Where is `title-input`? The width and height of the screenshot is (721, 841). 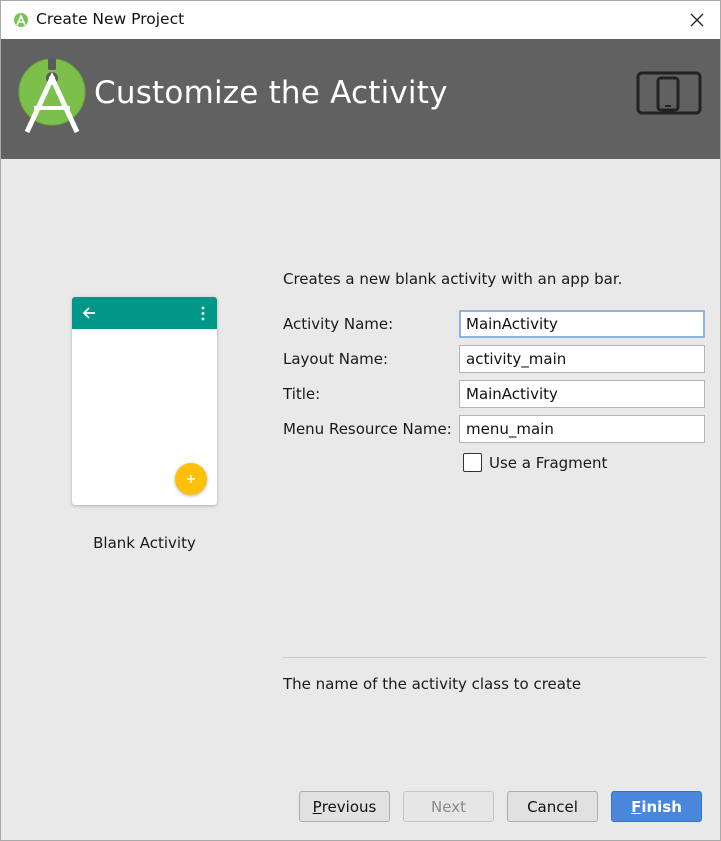 title-input is located at coordinates (582, 394).